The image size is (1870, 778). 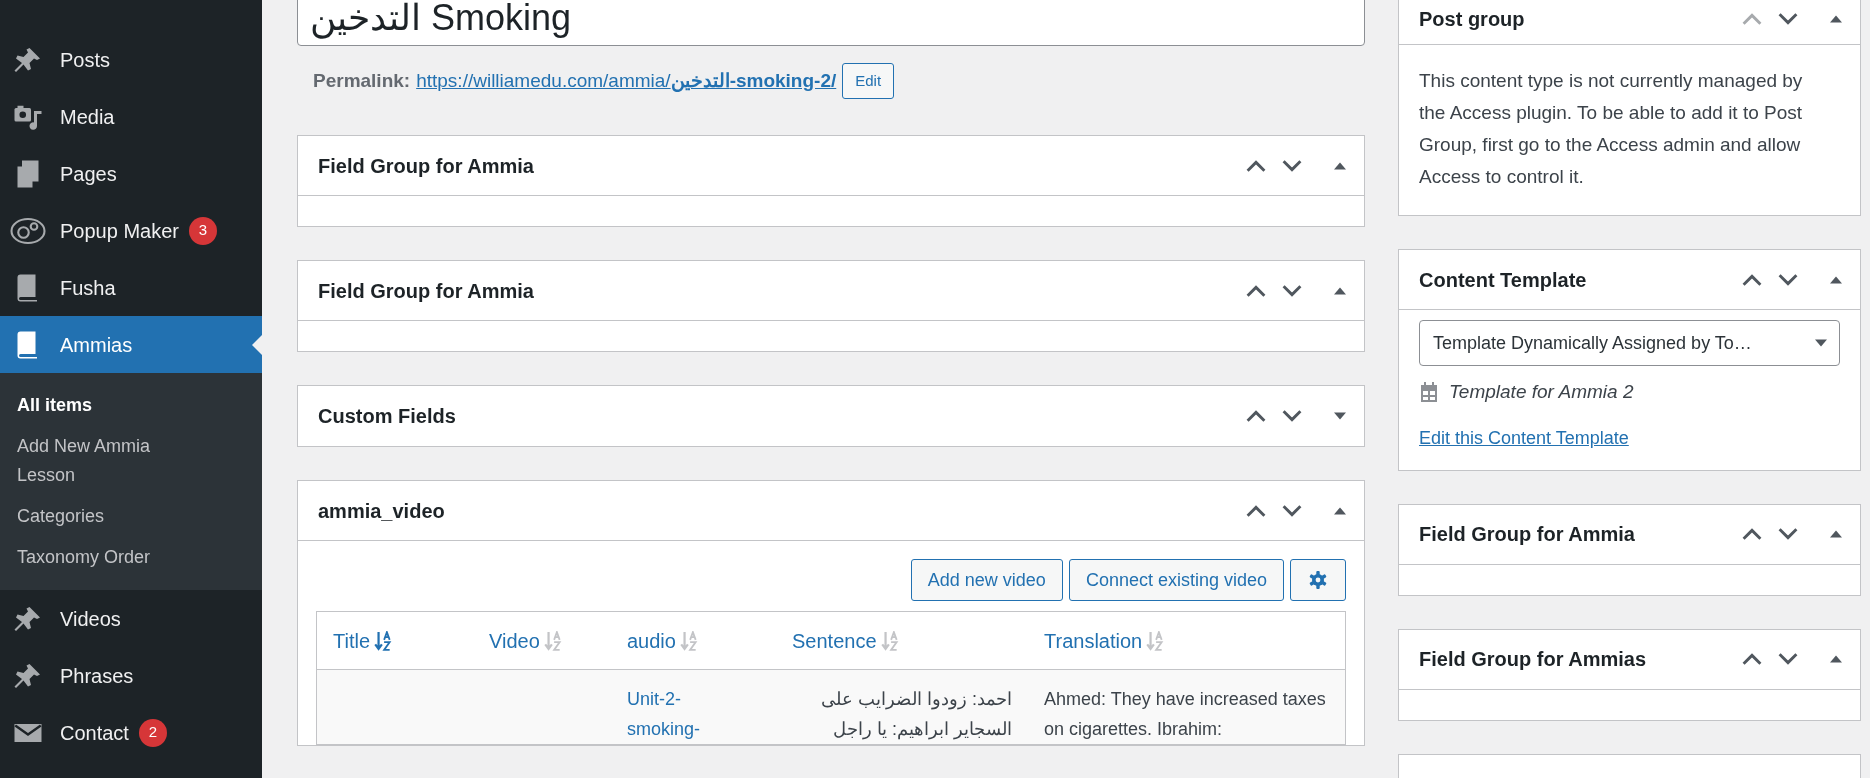 I want to click on settings-icon, so click(x=1318, y=580).